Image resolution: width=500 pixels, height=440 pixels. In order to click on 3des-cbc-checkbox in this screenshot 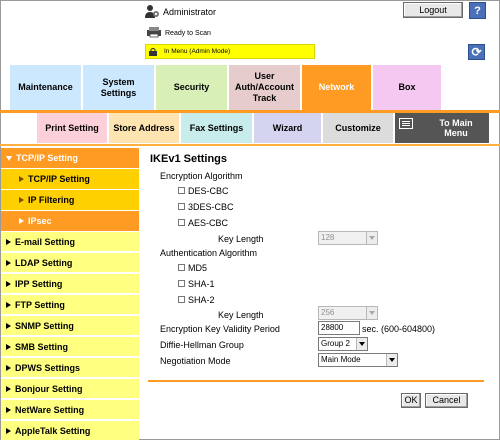, I will do `click(181, 206)`.